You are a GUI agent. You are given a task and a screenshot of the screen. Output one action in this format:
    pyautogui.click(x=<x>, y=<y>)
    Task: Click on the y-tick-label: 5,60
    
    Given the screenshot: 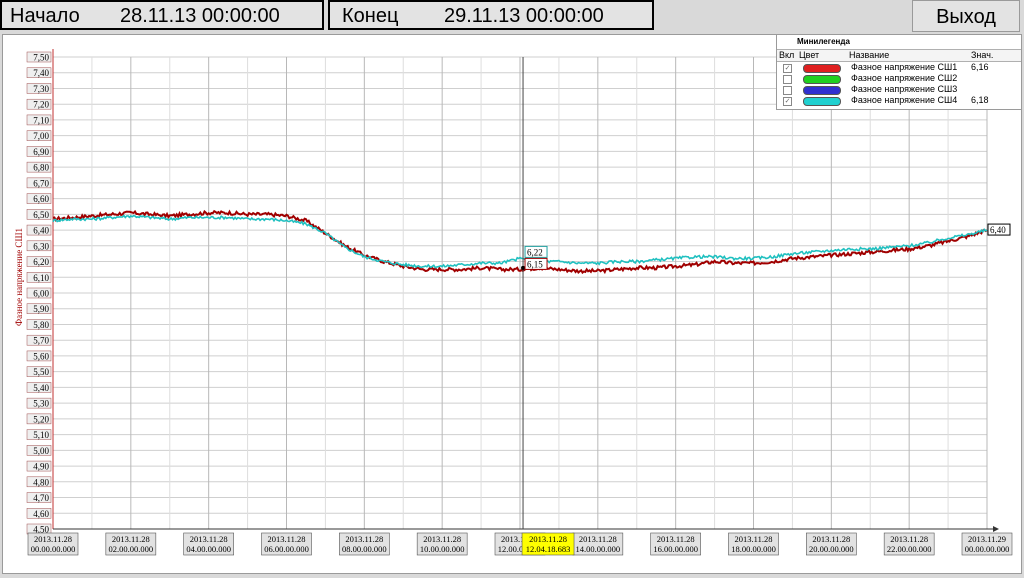 What is the action you would take?
    pyautogui.click(x=41, y=356)
    